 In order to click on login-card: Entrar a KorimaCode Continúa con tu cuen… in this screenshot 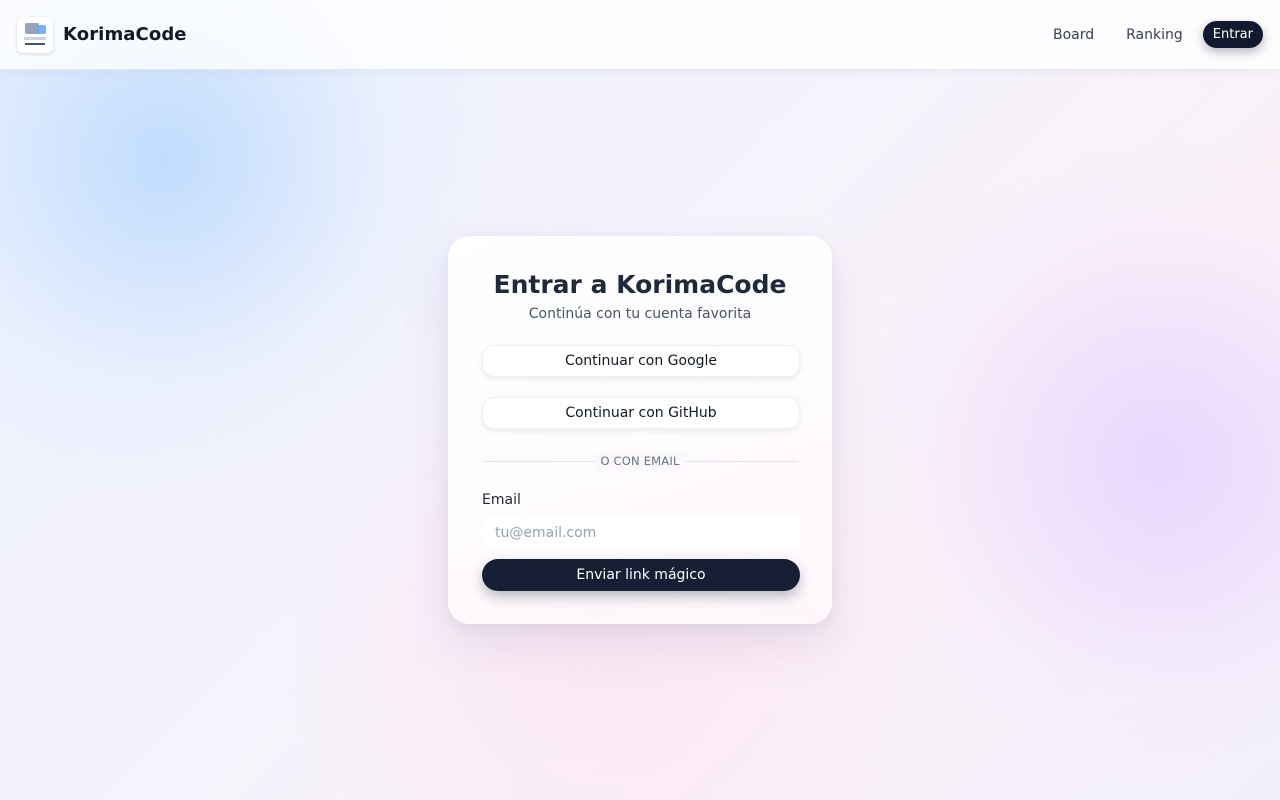, I will do `click(640, 430)`.